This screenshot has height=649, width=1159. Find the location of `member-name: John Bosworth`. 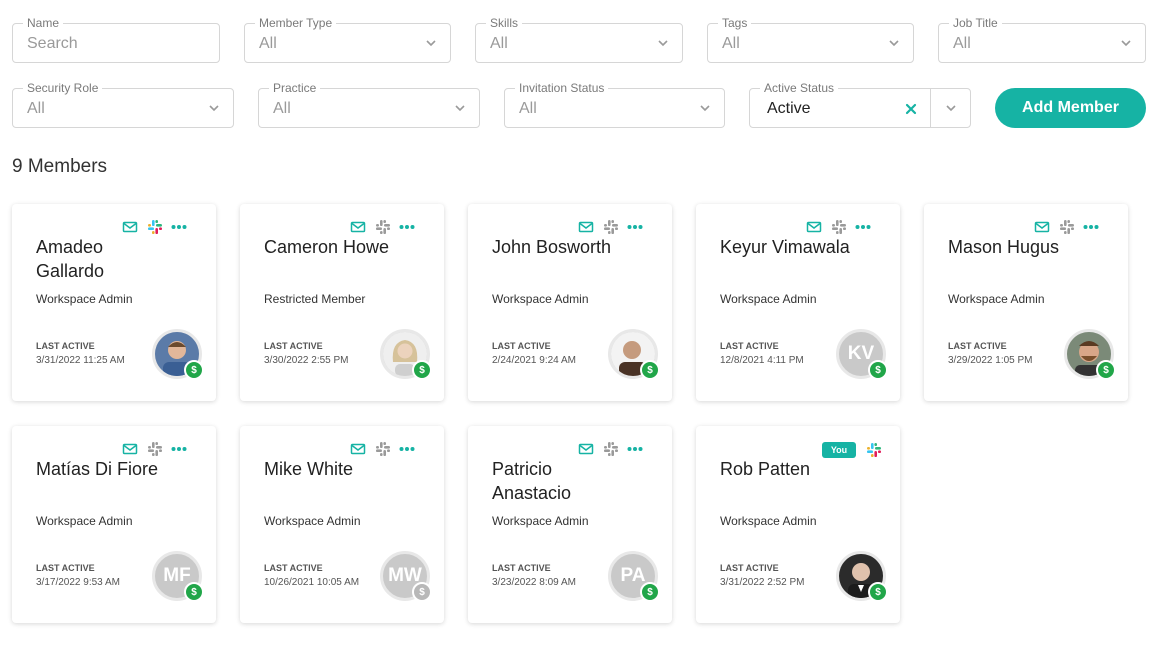

member-name: John Bosworth is located at coordinates (562, 247).